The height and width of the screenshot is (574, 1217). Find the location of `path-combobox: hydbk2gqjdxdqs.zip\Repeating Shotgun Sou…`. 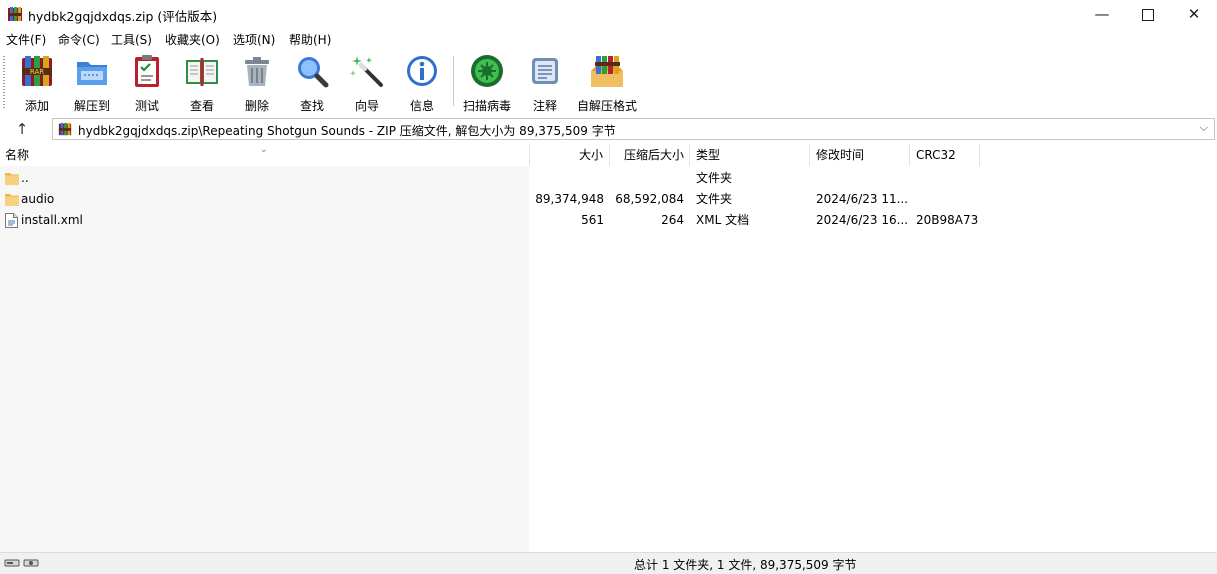

path-combobox: hydbk2gqjdxdqs.zip\Repeating Shotgun Sou… is located at coordinates (633, 129).